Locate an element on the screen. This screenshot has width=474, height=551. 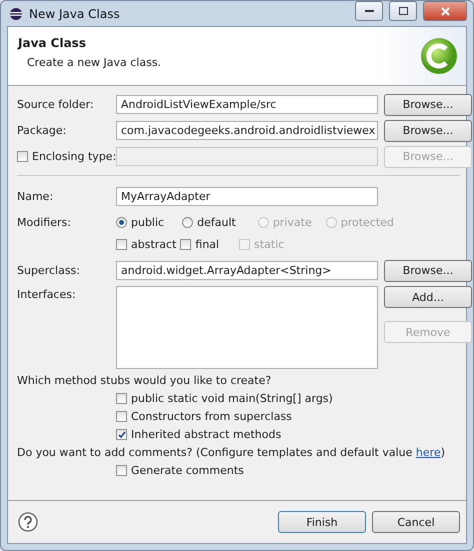
window-title: New Java Class is located at coordinates (75, 13).